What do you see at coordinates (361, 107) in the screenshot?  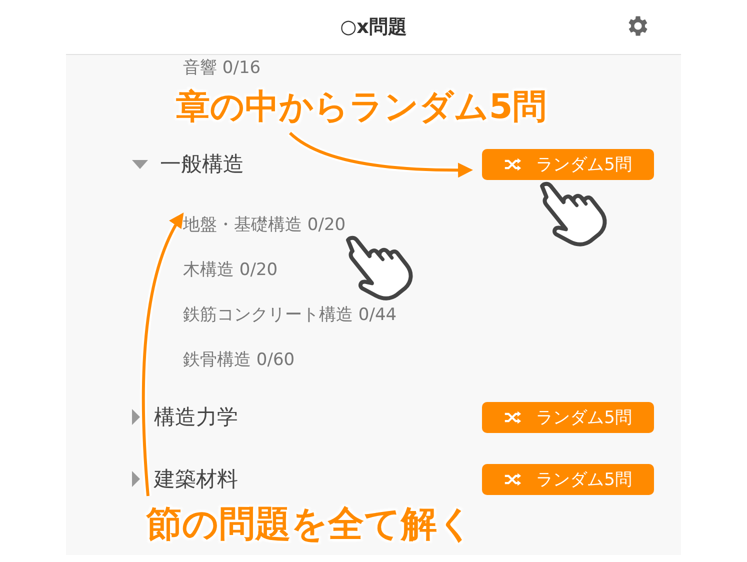 I see `callout-text: 章の中からランダム5問` at bounding box center [361, 107].